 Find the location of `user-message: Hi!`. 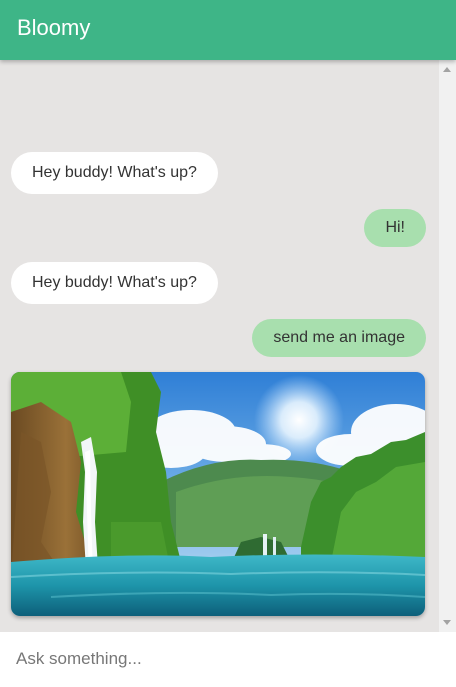

user-message: Hi! is located at coordinates (395, 228).